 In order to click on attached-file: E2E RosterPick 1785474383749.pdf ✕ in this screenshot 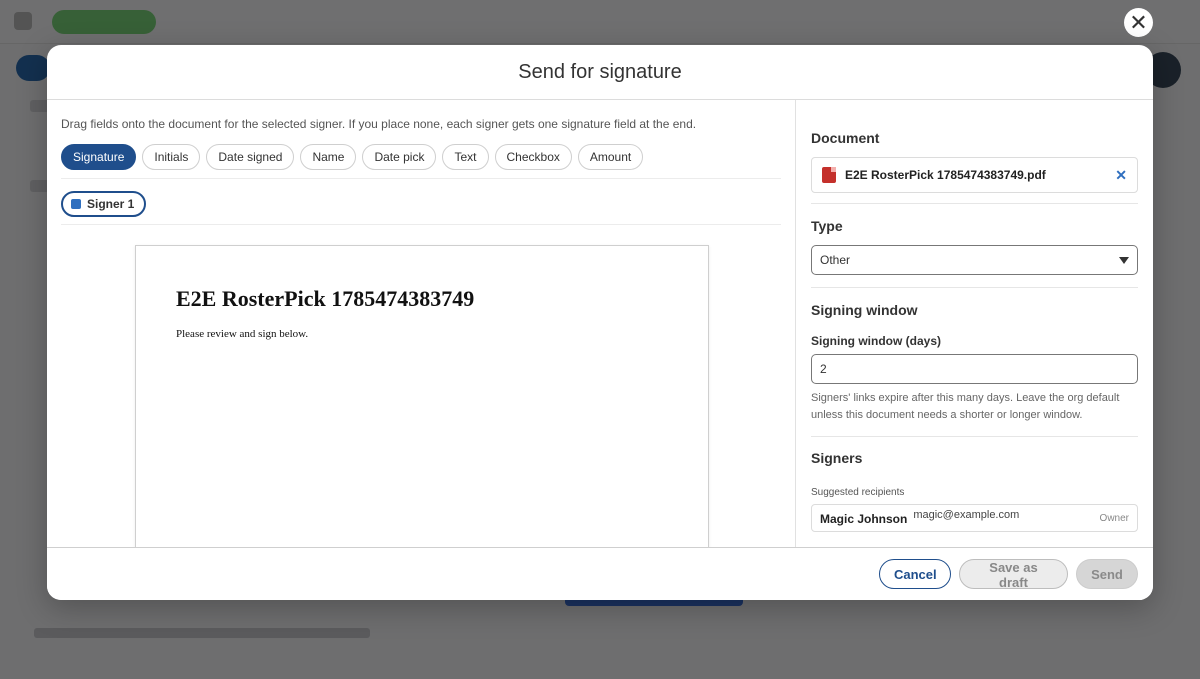, I will do `click(974, 175)`.